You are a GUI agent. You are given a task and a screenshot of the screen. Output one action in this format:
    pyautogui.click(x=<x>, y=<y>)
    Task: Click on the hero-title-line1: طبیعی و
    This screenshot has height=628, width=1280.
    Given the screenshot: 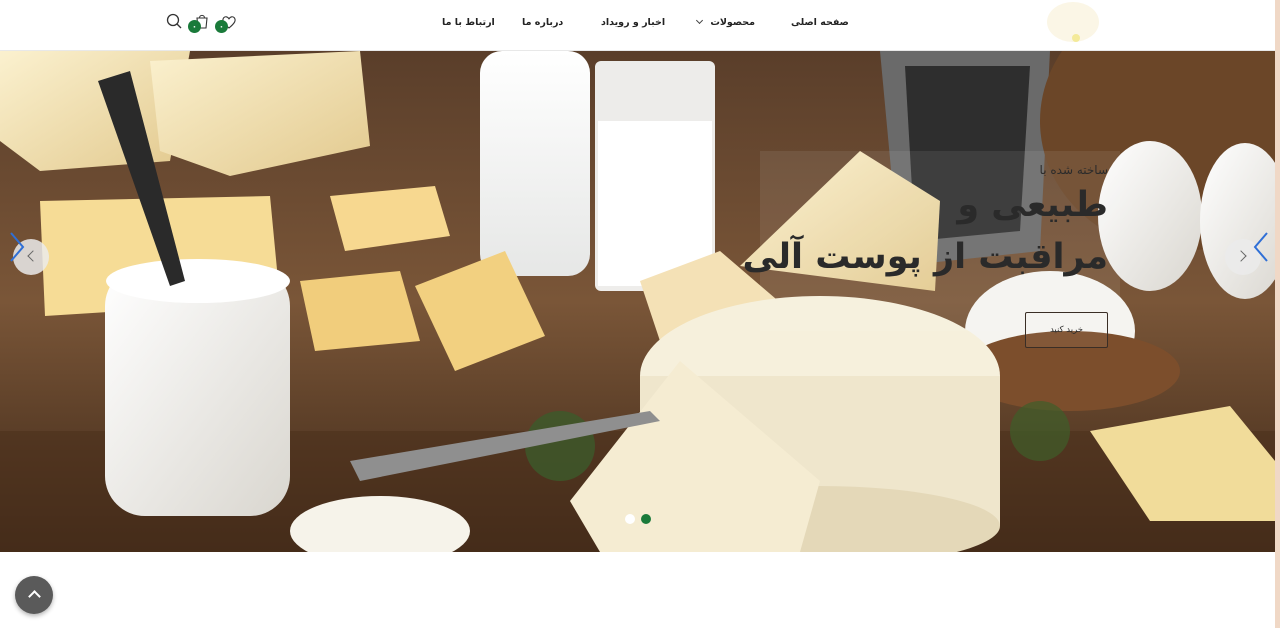 What is the action you would take?
    pyautogui.click(x=1032, y=205)
    